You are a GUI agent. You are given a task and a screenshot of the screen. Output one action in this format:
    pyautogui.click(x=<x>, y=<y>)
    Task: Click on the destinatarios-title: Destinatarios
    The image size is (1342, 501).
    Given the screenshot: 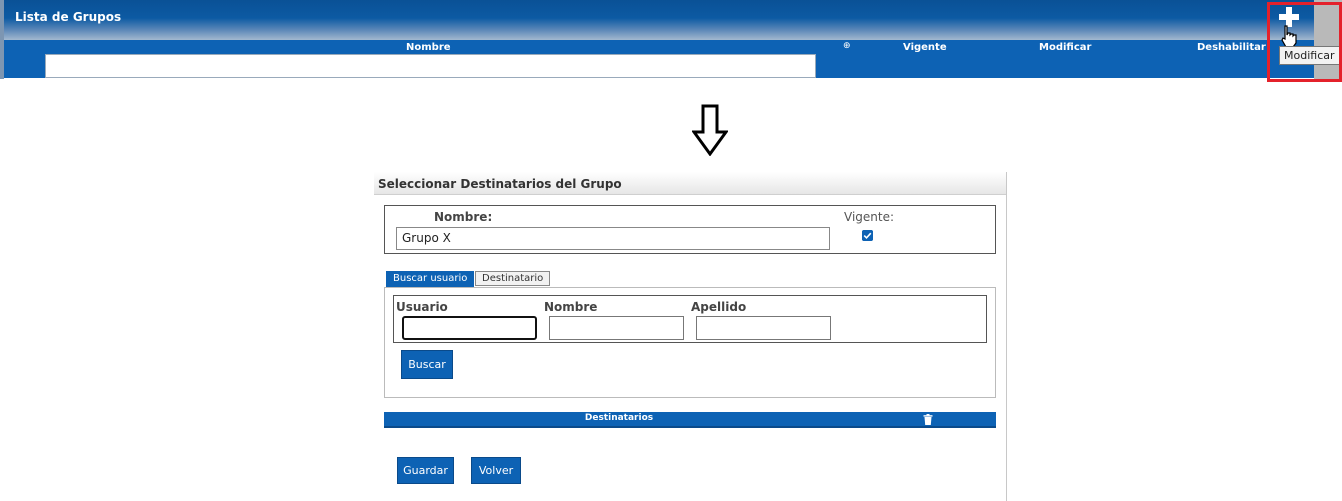 What is the action you would take?
    pyautogui.click(x=619, y=418)
    